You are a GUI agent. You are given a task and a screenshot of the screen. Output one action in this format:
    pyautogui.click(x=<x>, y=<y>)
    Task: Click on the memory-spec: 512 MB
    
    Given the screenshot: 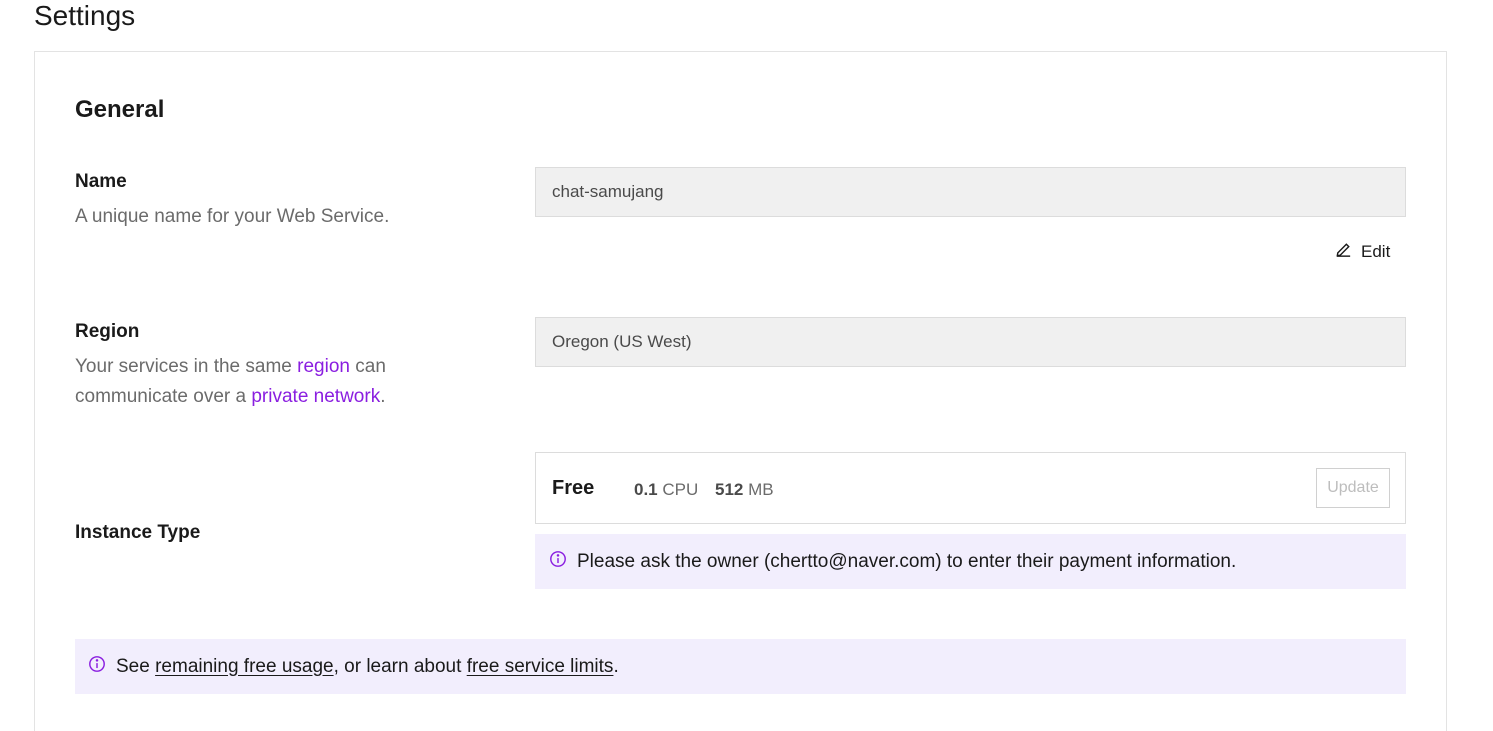 What is the action you would take?
    pyautogui.click(x=744, y=490)
    